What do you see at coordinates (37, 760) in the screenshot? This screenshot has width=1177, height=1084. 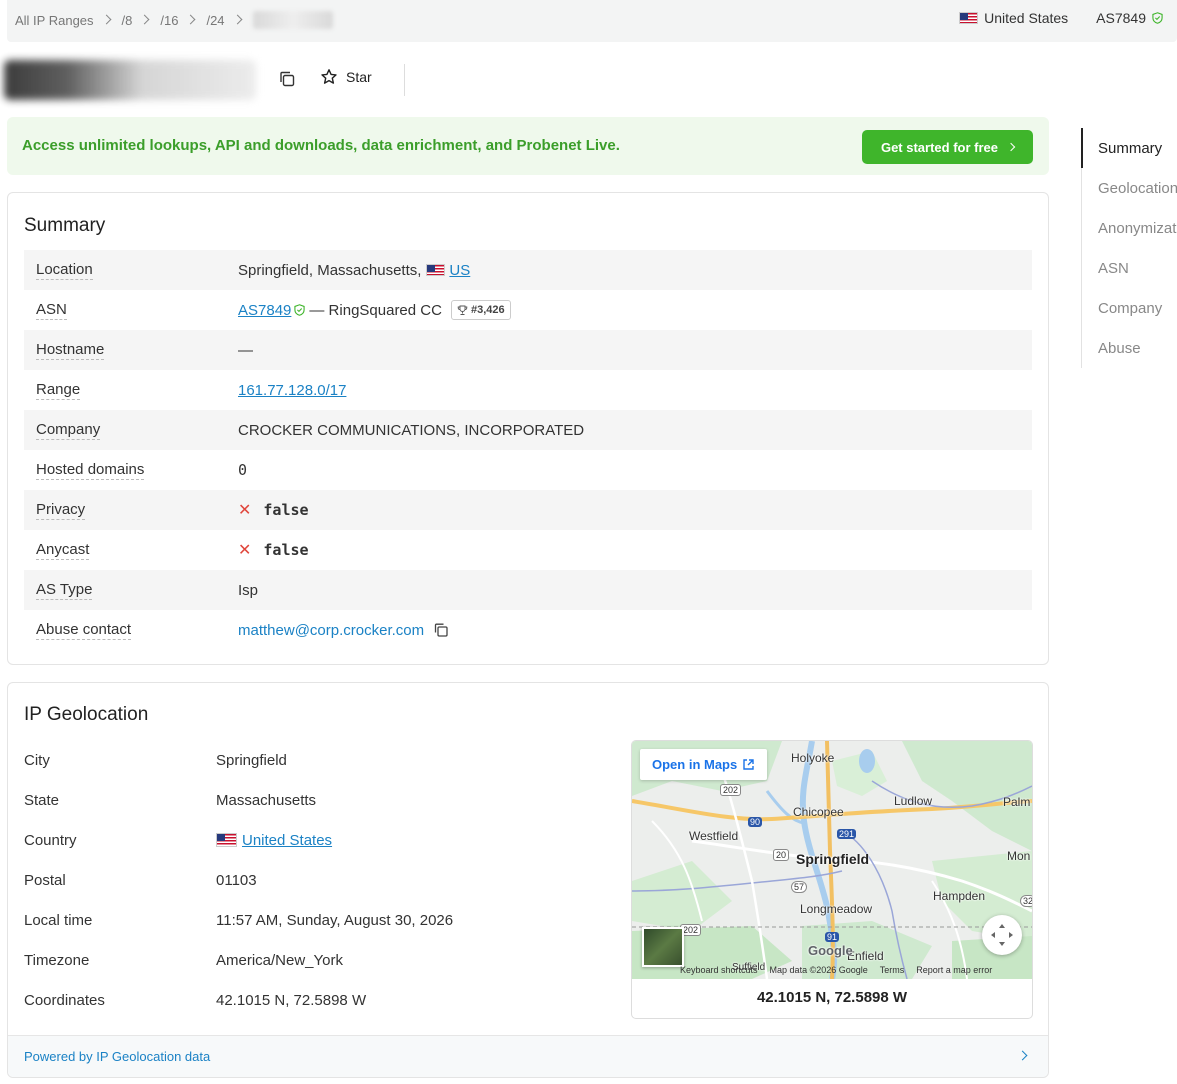 I see `city-label: City` at bounding box center [37, 760].